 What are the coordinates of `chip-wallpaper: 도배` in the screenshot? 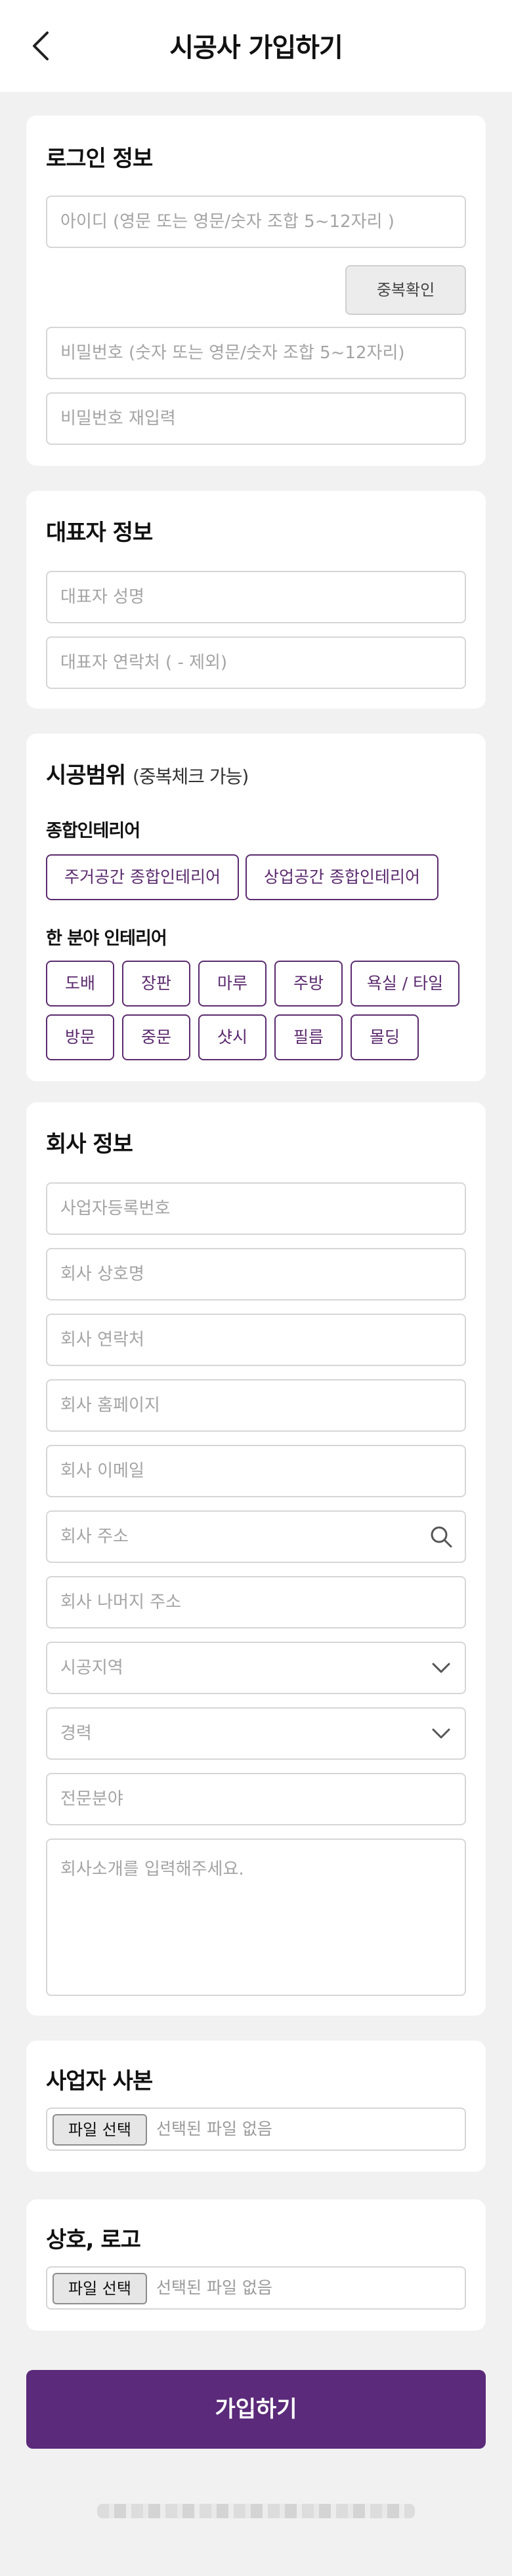 It's located at (80, 984).